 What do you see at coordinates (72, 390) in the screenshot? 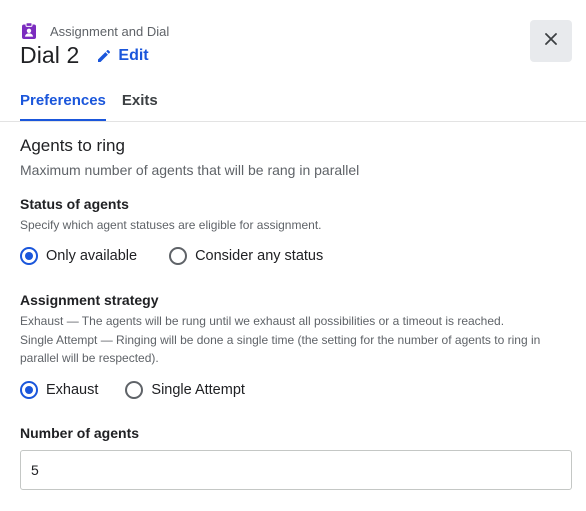
I see `radio-label: Exhaust` at bounding box center [72, 390].